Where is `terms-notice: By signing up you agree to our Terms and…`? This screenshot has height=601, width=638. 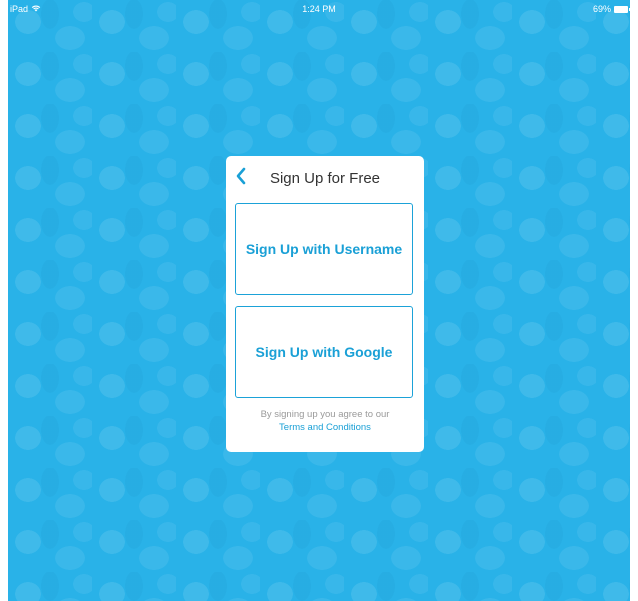
terms-notice: By signing up you agree to our Terms and… is located at coordinates (325, 421).